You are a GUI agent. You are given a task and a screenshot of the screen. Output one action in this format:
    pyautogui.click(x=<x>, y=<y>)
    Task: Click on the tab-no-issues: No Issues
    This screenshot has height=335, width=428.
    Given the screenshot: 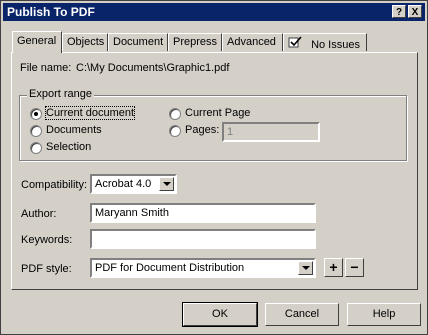 What is the action you would take?
    pyautogui.click(x=325, y=42)
    